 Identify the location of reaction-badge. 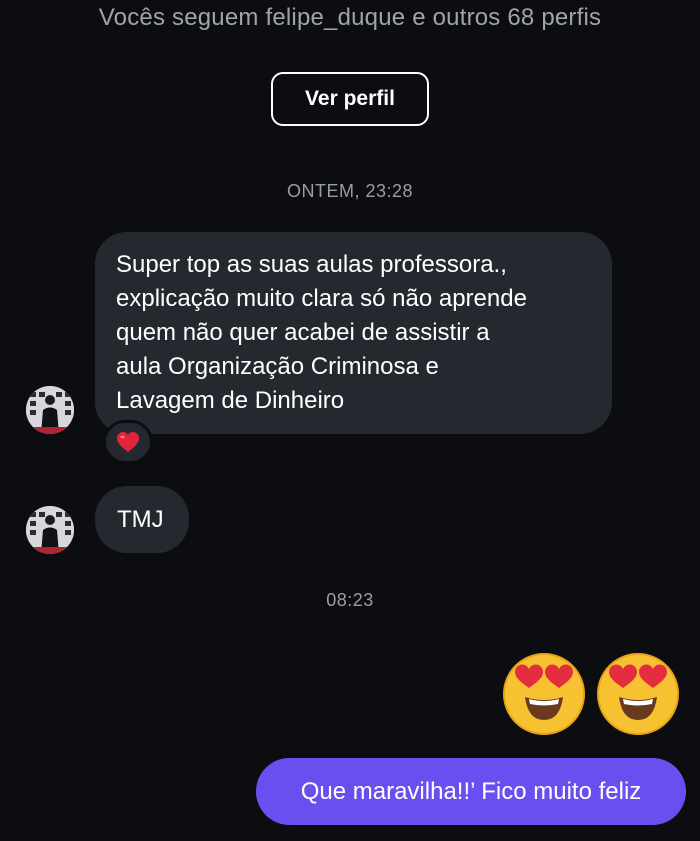
(128, 442).